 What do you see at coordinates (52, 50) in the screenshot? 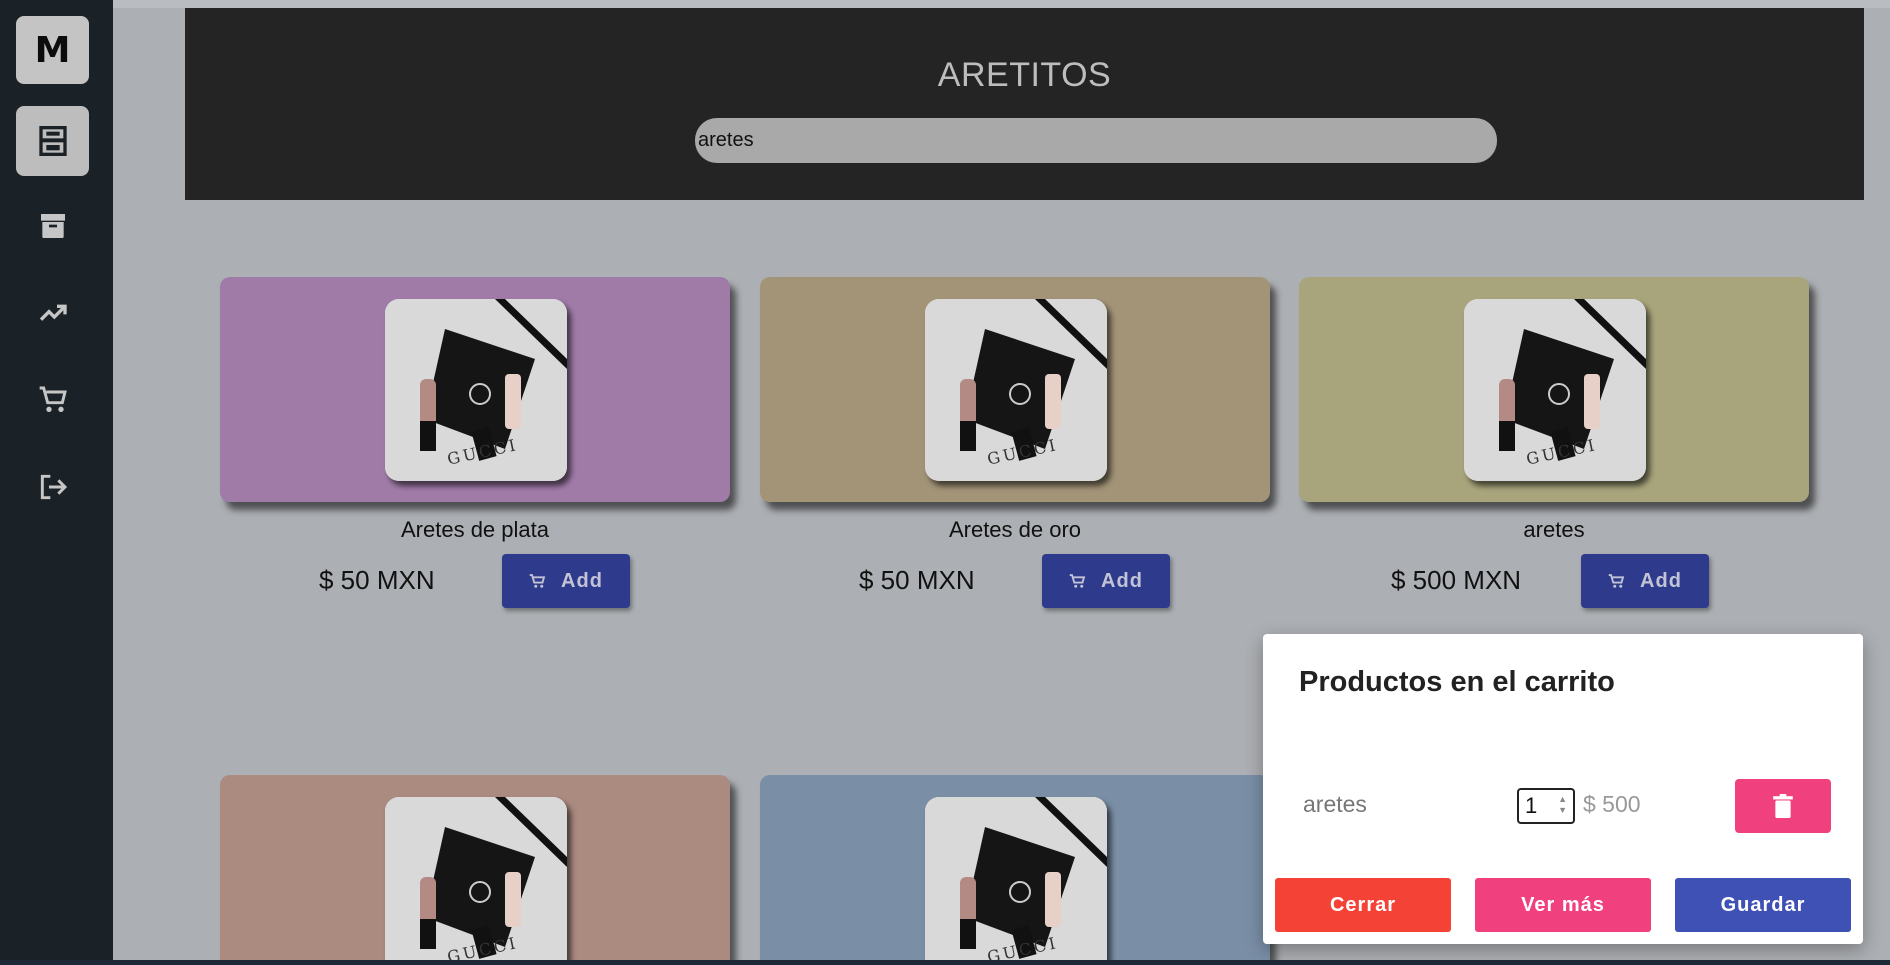
I see `app-logo: M` at bounding box center [52, 50].